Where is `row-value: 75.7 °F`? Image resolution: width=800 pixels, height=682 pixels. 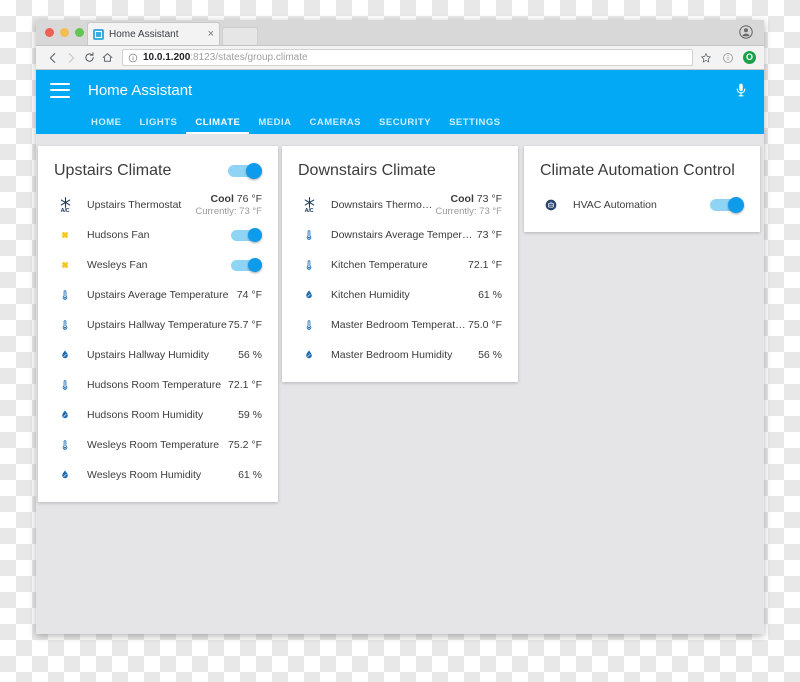 row-value: 75.7 °F is located at coordinates (245, 325).